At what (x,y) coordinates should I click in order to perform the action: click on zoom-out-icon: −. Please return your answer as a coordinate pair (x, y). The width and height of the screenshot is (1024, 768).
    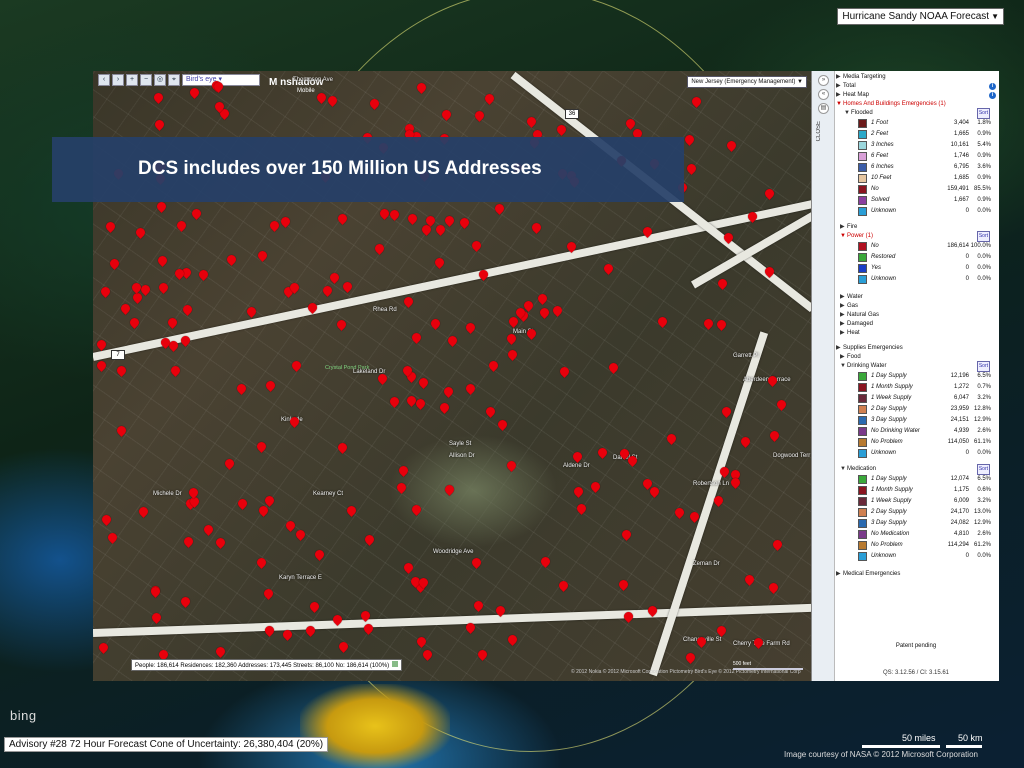
    Looking at the image, I should click on (146, 80).